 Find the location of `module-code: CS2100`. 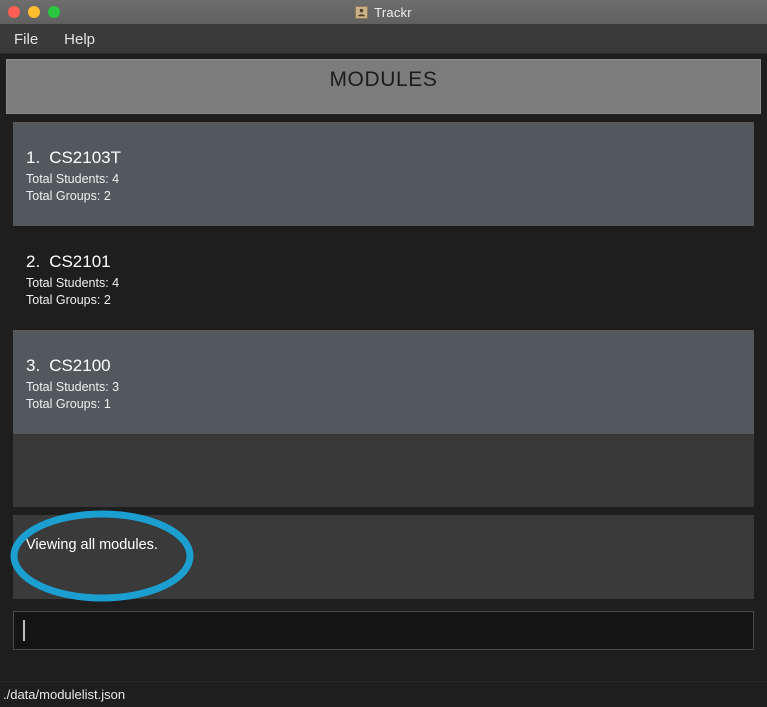

module-code: CS2100 is located at coordinates (80, 365).